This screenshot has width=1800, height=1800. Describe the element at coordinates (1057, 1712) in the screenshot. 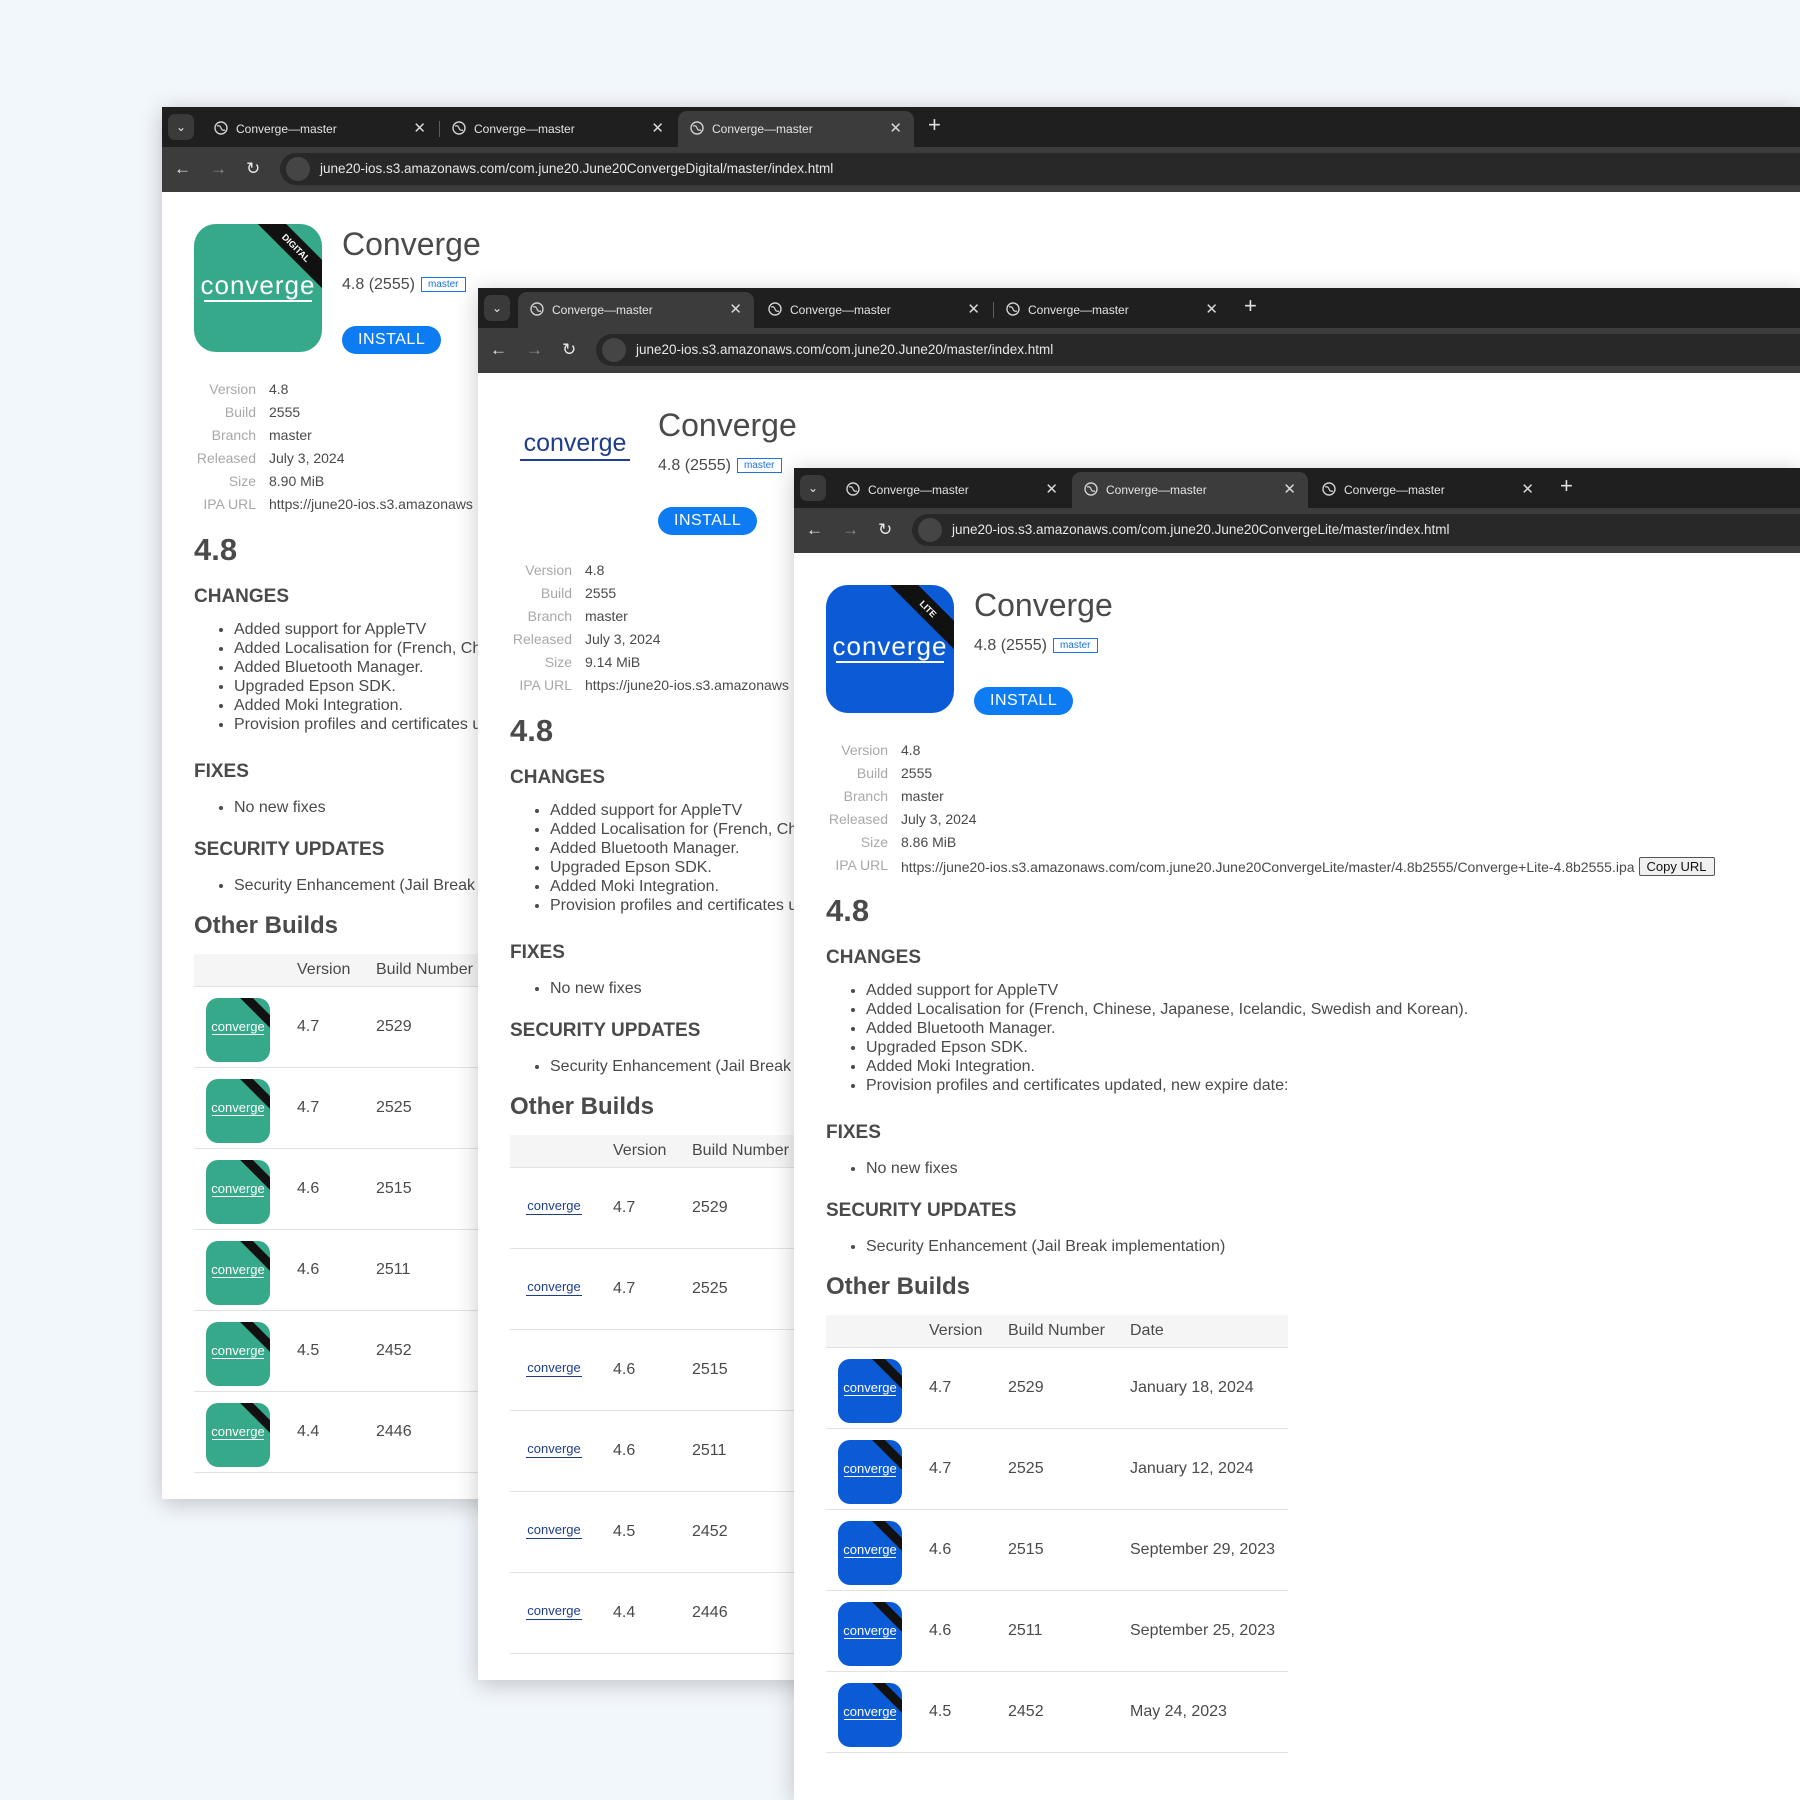

I see `build-row: converge 4.5 2452 May 24, 2023` at that location.